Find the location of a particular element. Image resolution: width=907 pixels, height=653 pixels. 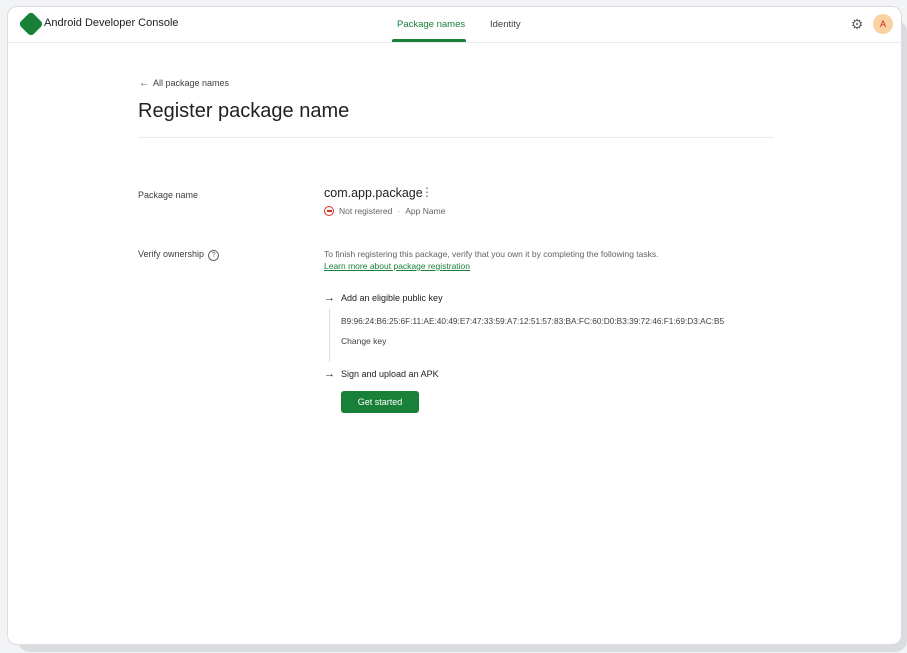

back-link-label: All package names is located at coordinates (191, 83).